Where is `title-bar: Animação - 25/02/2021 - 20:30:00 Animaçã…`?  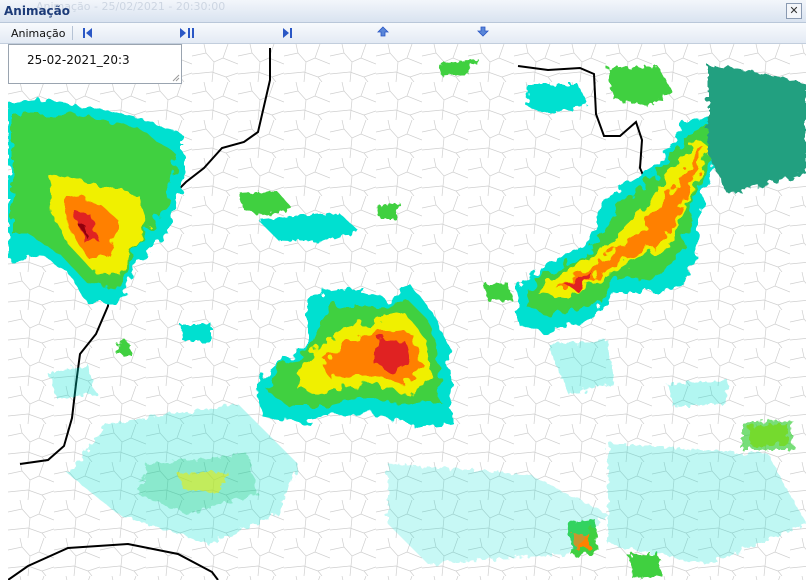
title-bar: Animação - 25/02/2021 - 20:30:00 Animaçã… is located at coordinates (403, 11).